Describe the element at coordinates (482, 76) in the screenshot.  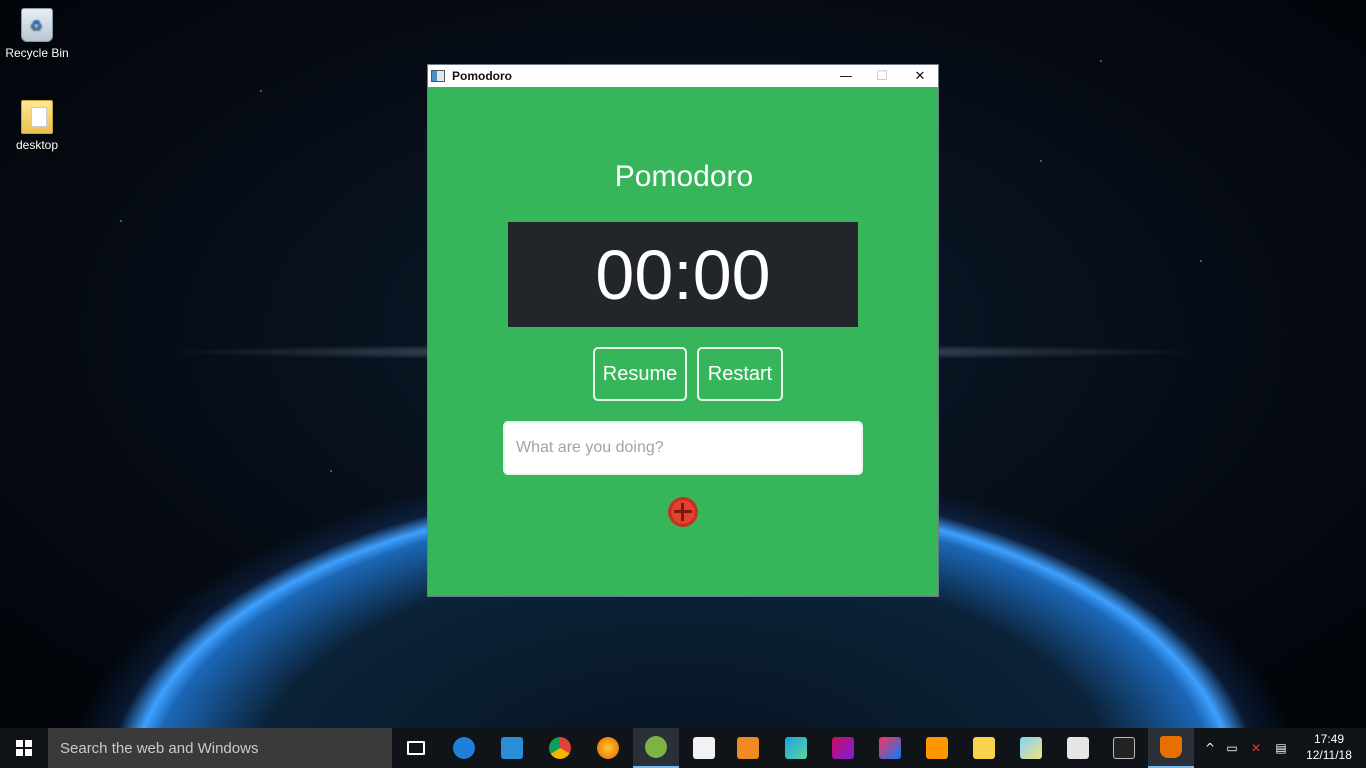
I see `window-title: Pomodoro` at that location.